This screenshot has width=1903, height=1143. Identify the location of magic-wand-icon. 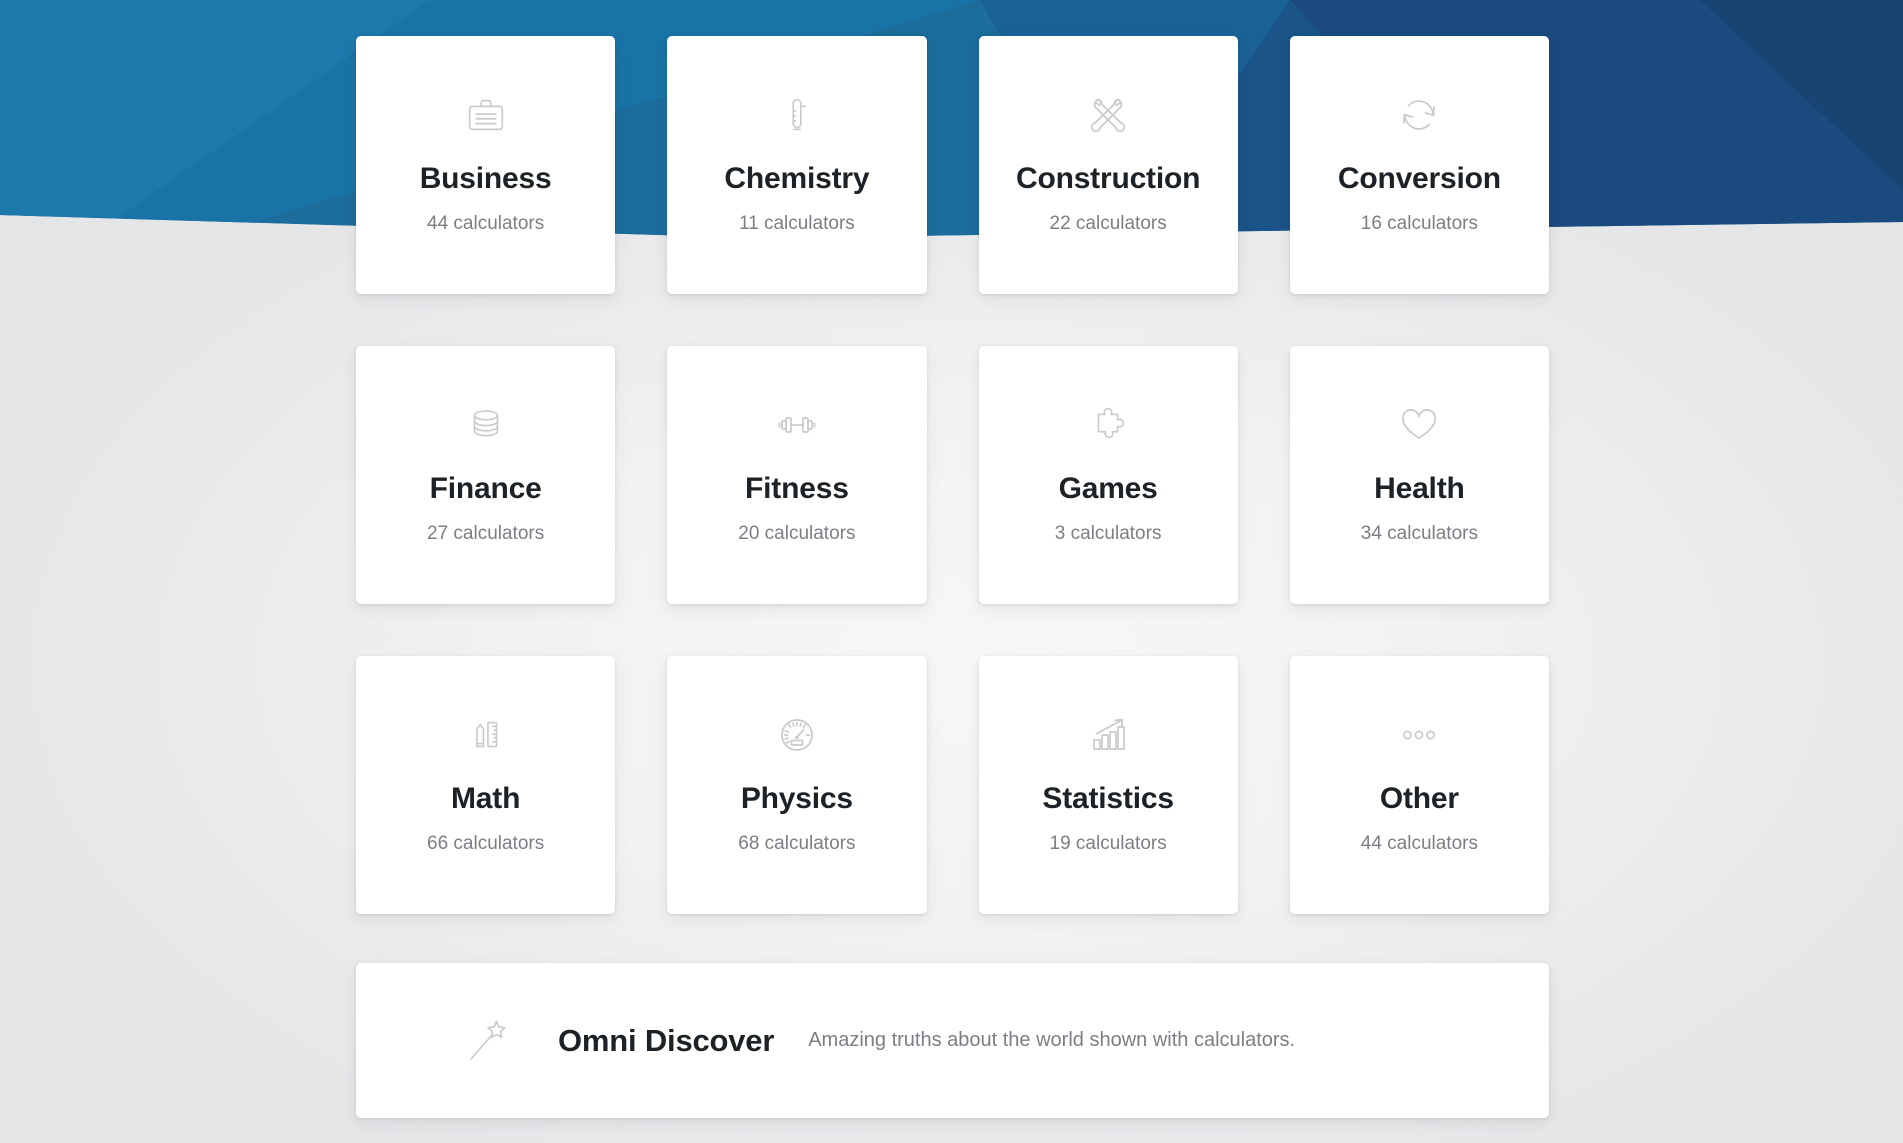
(488, 1041).